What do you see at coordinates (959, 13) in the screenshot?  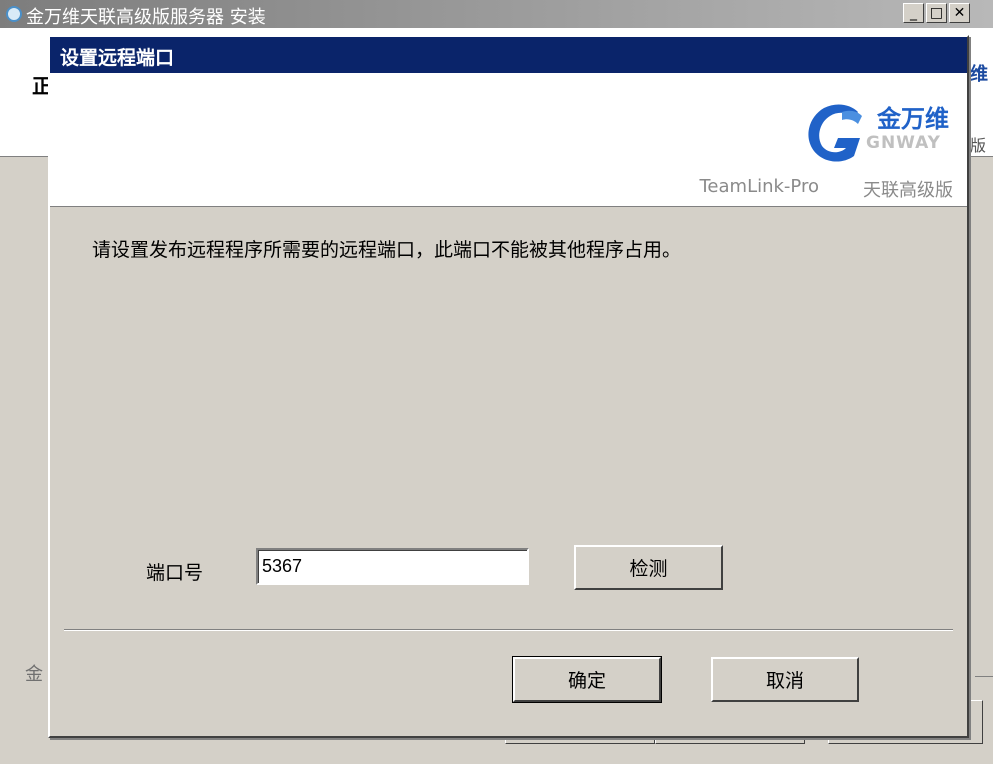 I see `close-button: ✕` at bounding box center [959, 13].